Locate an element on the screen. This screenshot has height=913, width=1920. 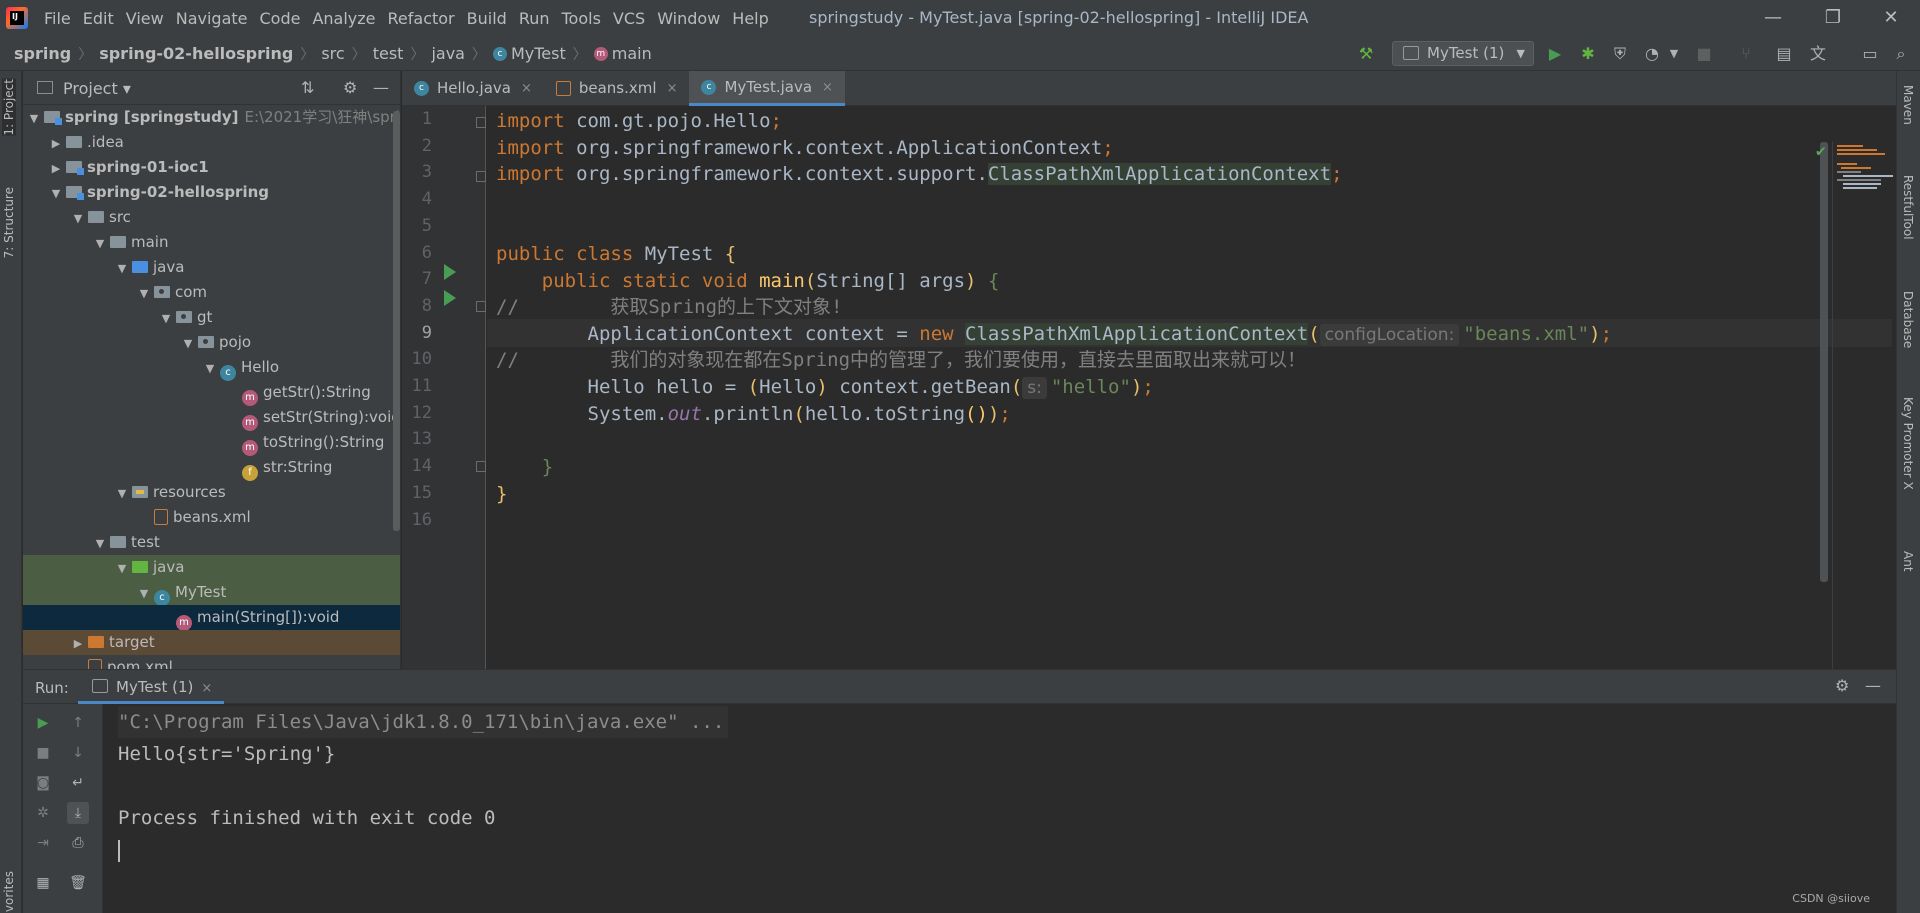
favorites-tool-tab: Favorites is located at coordinates (9, 892).